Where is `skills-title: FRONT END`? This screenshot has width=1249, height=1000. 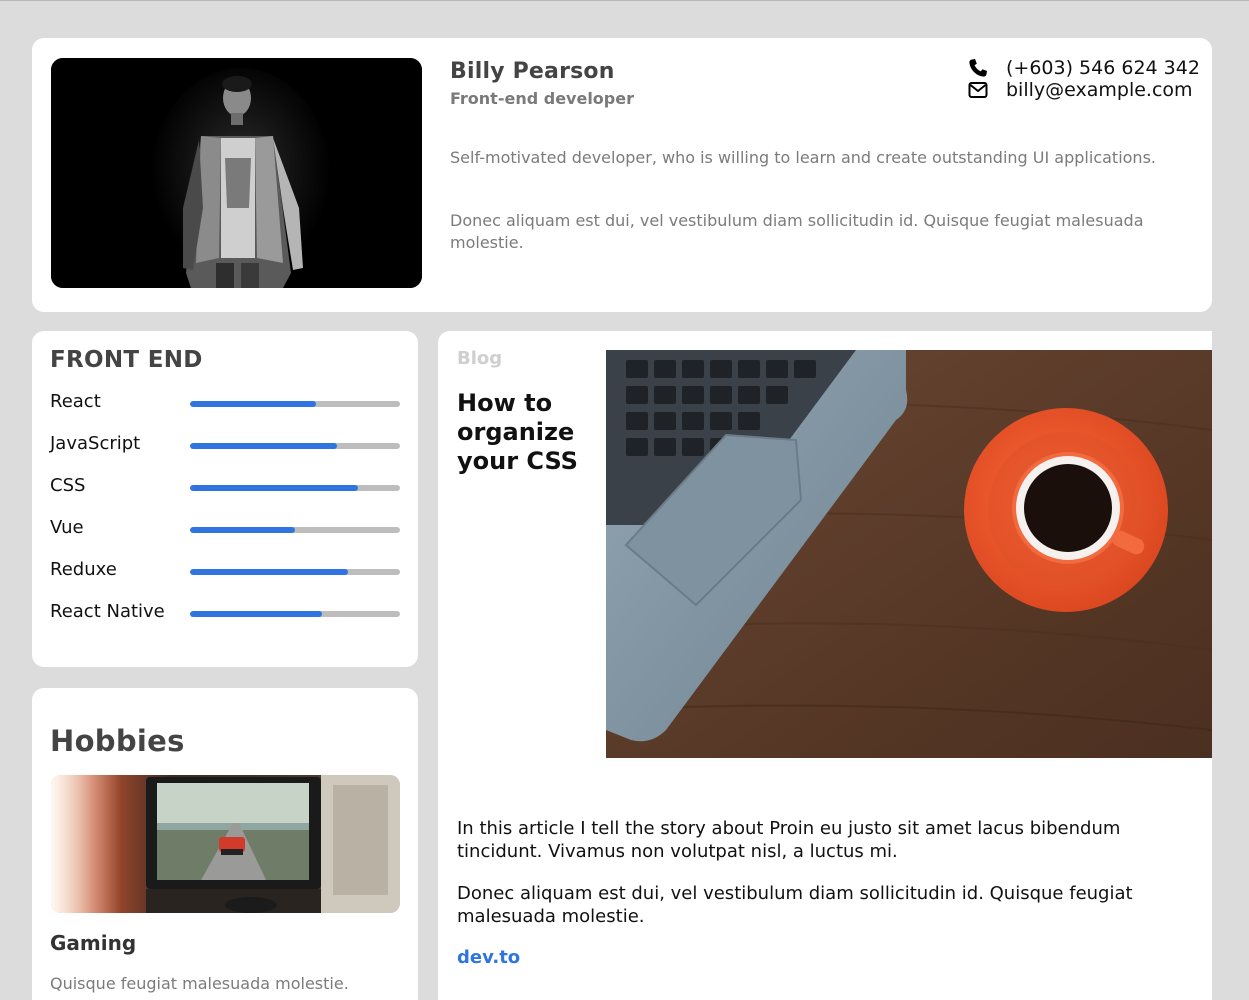 skills-title: FRONT END is located at coordinates (126, 360).